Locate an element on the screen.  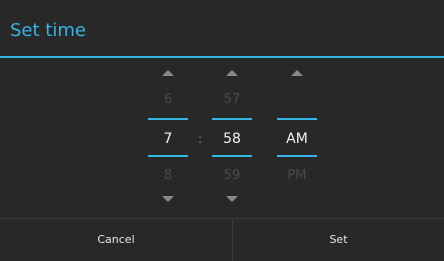
ampm-current-value: AM is located at coordinates (297, 139).